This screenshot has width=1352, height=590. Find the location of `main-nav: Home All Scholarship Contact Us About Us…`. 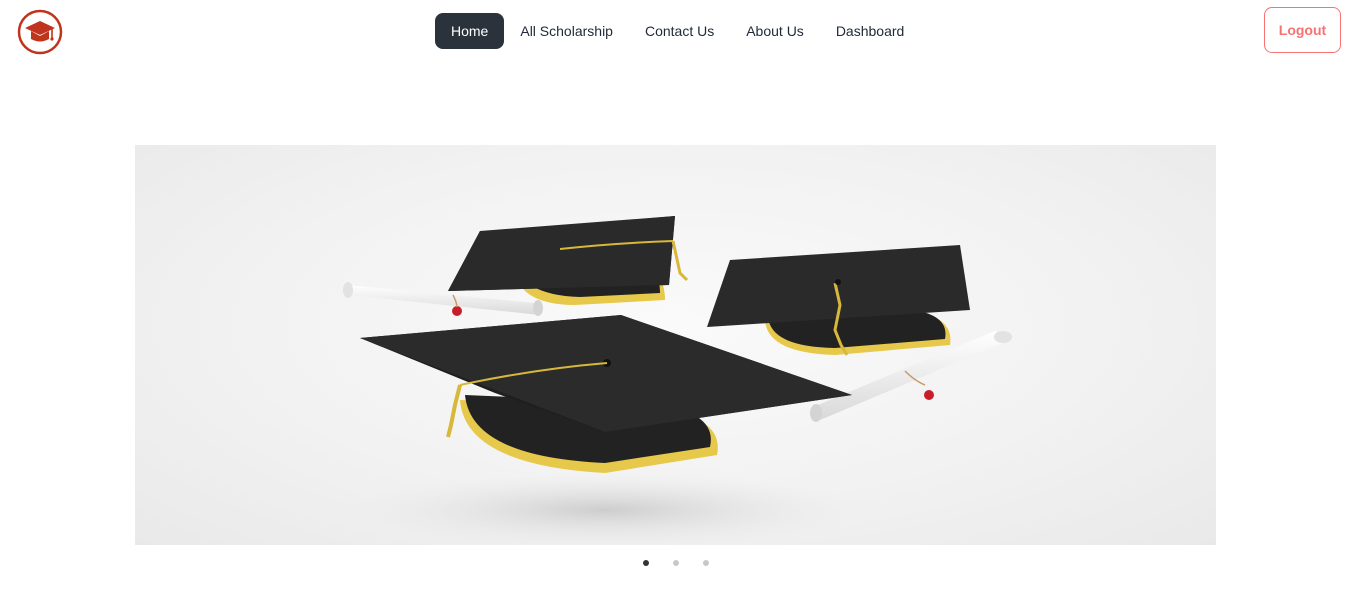

main-nav: Home All Scholarship Contact Us About Us… is located at coordinates (677, 31).